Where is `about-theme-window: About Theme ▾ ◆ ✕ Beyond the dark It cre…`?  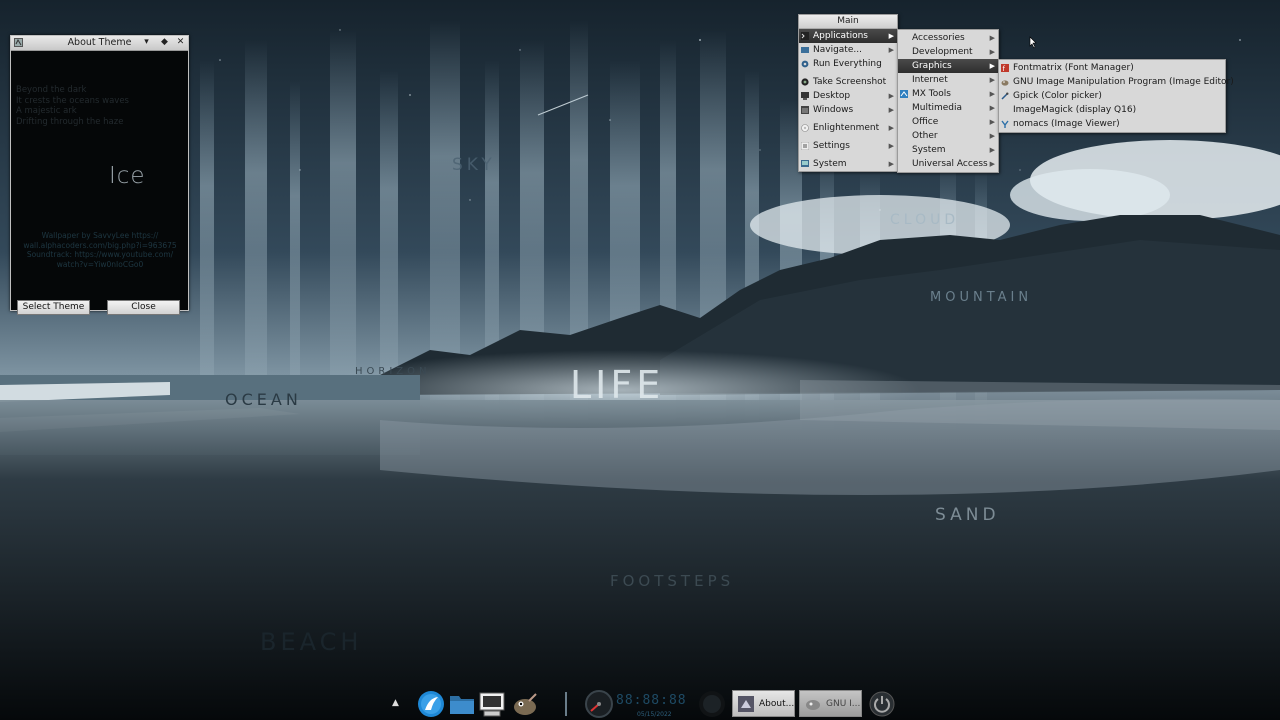
about-theme-window: About Theme ▾ ◆ ✕ Beyond the dark It cre… is located at coordinates (99, 175).